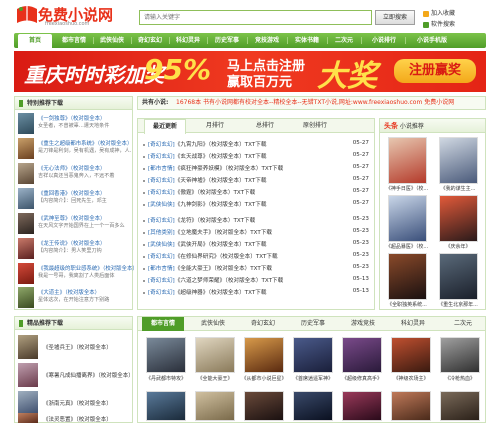 The width and height of the screenshot is (500, 423). What do you see at coordinates (75, 299) in the screenshot?
I see `list-item: 《大道主》（校对版全本） 星体这次，在开始注意方下别路` at bounding box center [75, 299].